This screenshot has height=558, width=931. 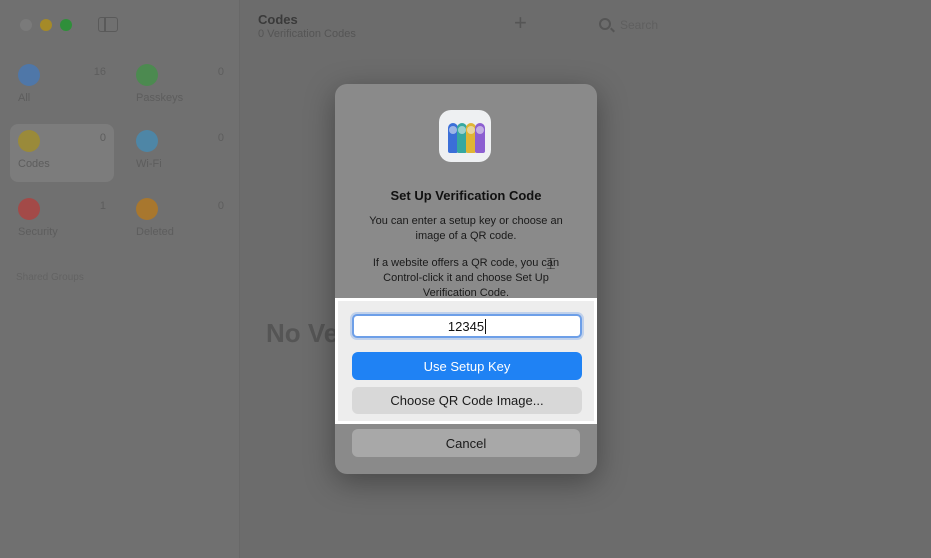 What do you see at coordinates (605, 24) in the screenshot?
I see `search-icon` at bounding box center [605, 24].